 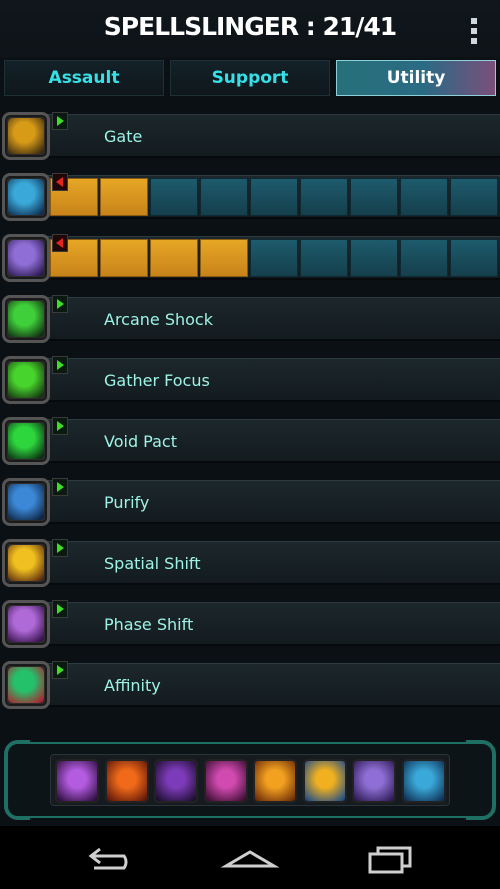 What do you see at coordinates (474, 34) in the screenshot?
I see `overflow-menu-icon` at bounding box center [474, 34].